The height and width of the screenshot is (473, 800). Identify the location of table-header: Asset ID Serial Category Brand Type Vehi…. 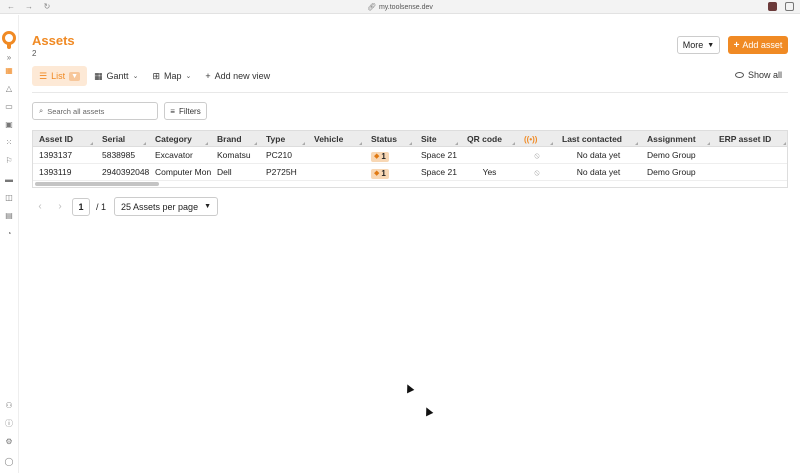
(410, 139).